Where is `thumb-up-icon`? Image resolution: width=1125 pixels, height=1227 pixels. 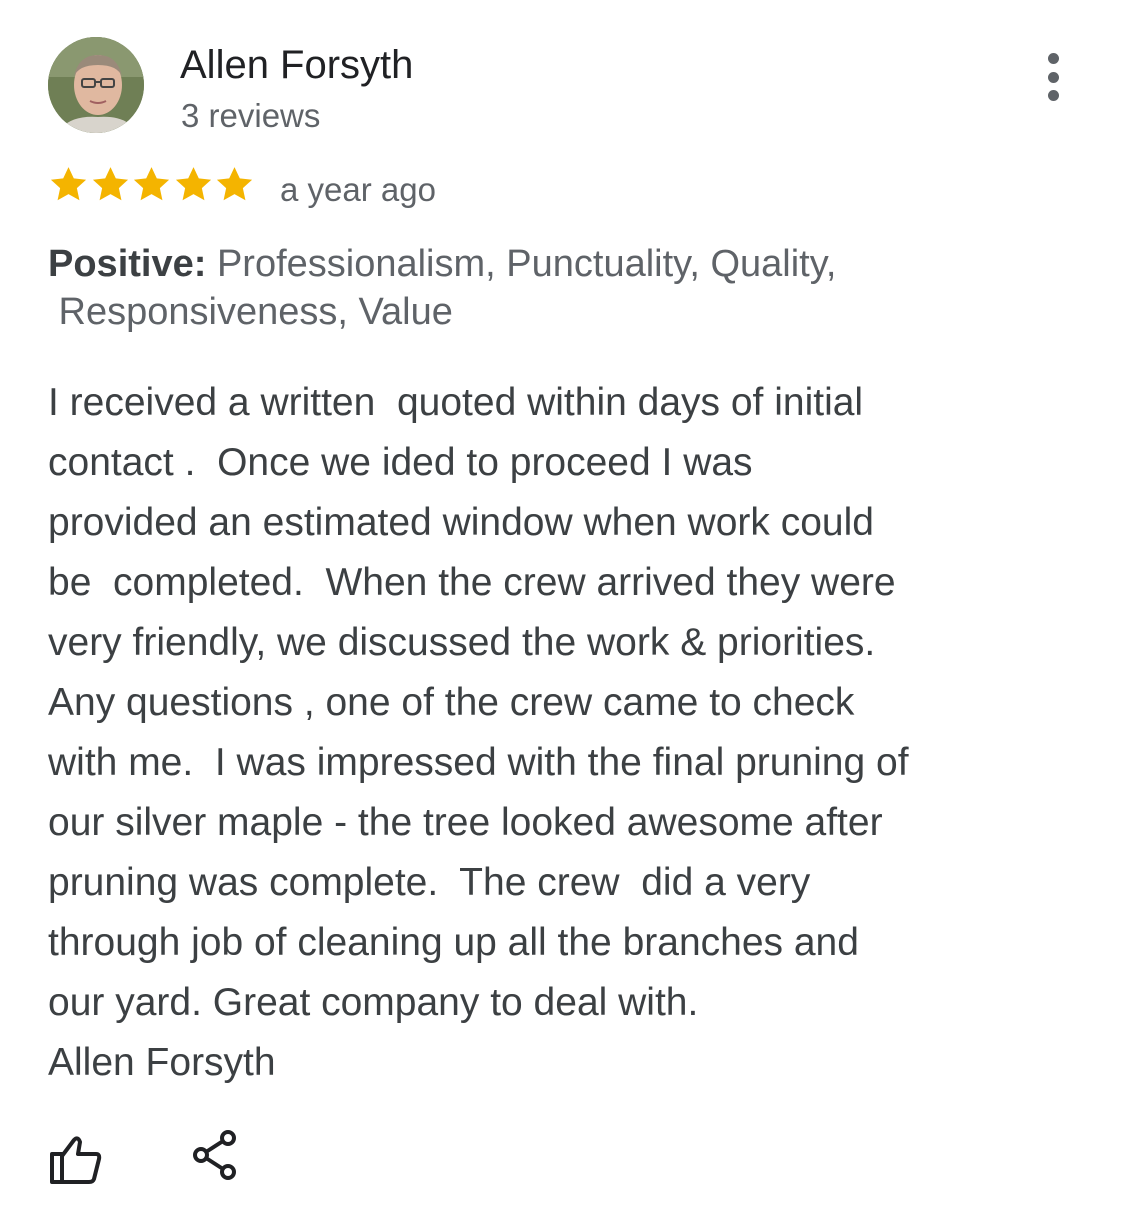 thumb-up-icon is located at coordinates (76, 1160).